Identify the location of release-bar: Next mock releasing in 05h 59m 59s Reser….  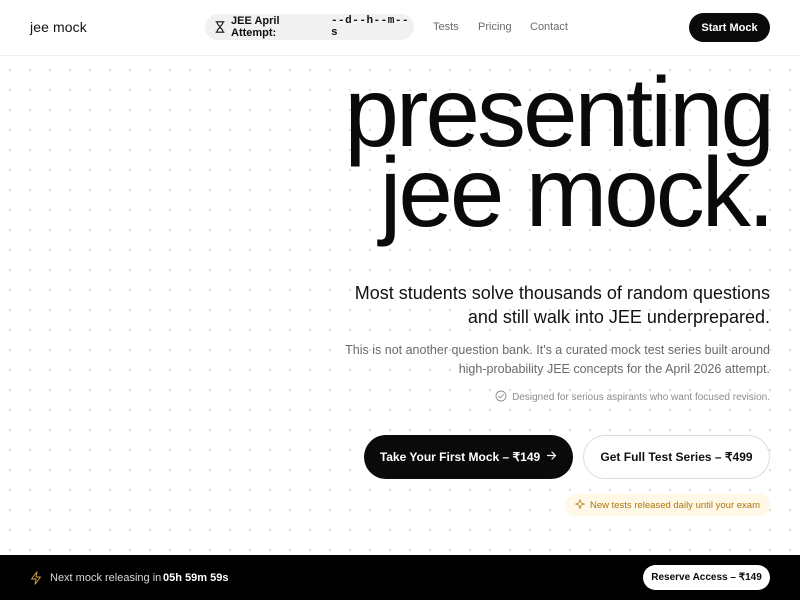
(400, 577).